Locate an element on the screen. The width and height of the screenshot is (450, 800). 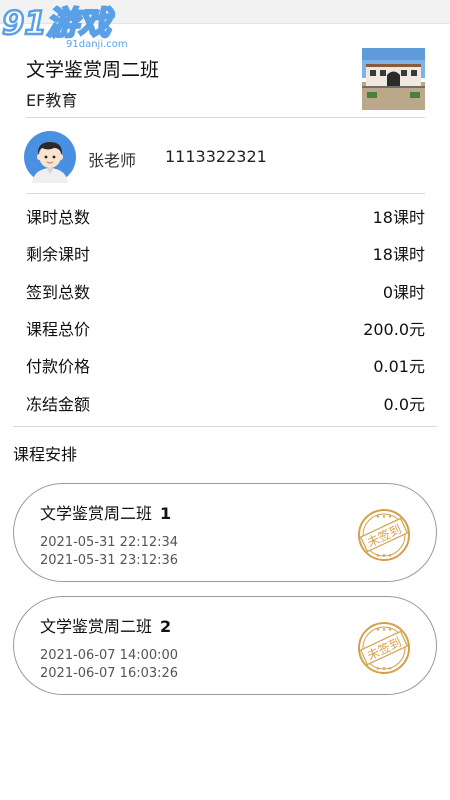
stat-value: 0.0元 is located at coordinates (404, 404).